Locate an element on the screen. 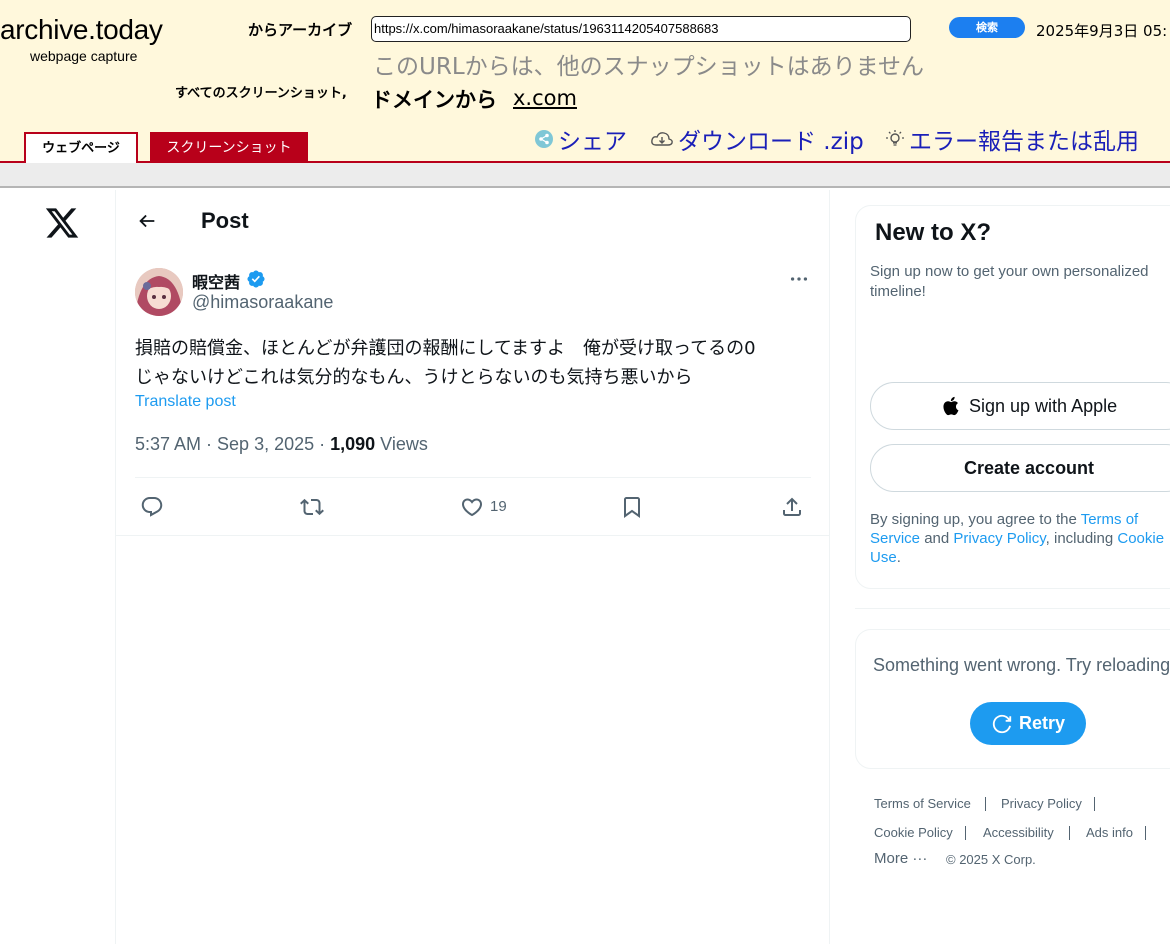 The width and height of the screenshot is (1170, 944). apple-icon is located at coordinates (951, 406).